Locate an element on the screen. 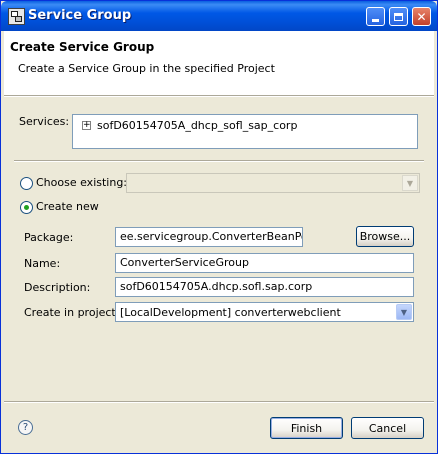 The width and height of the screenshot is (438, 454). cancel-button-label: Cancel is located at coordinates (387, 428).